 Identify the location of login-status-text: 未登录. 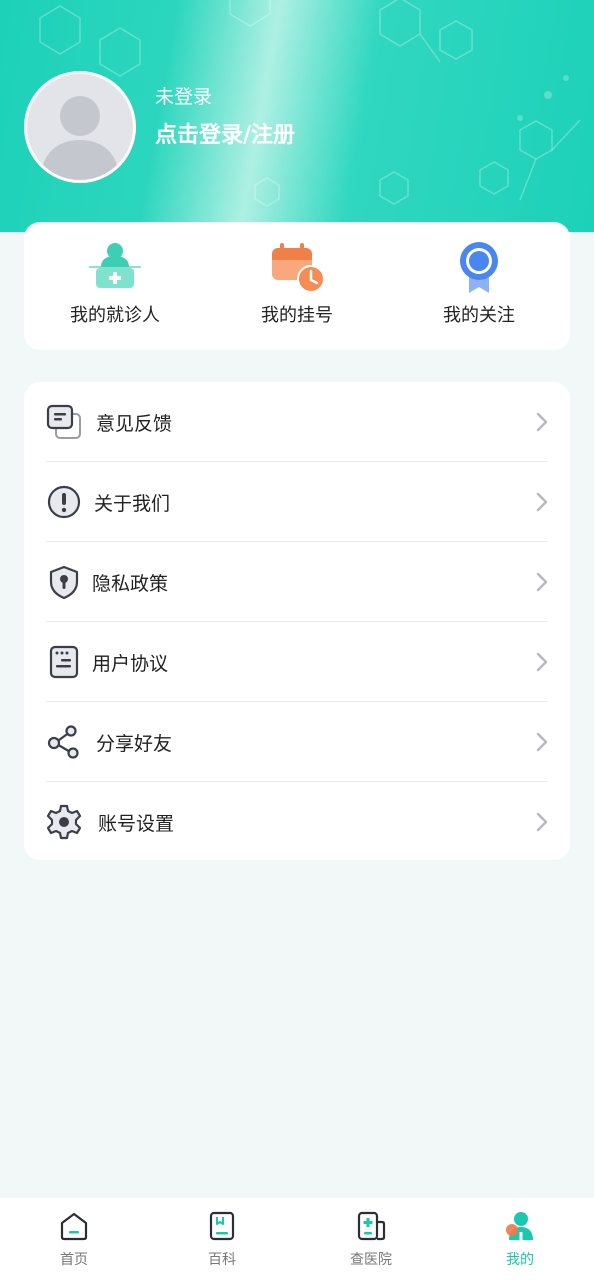
(184, 97).